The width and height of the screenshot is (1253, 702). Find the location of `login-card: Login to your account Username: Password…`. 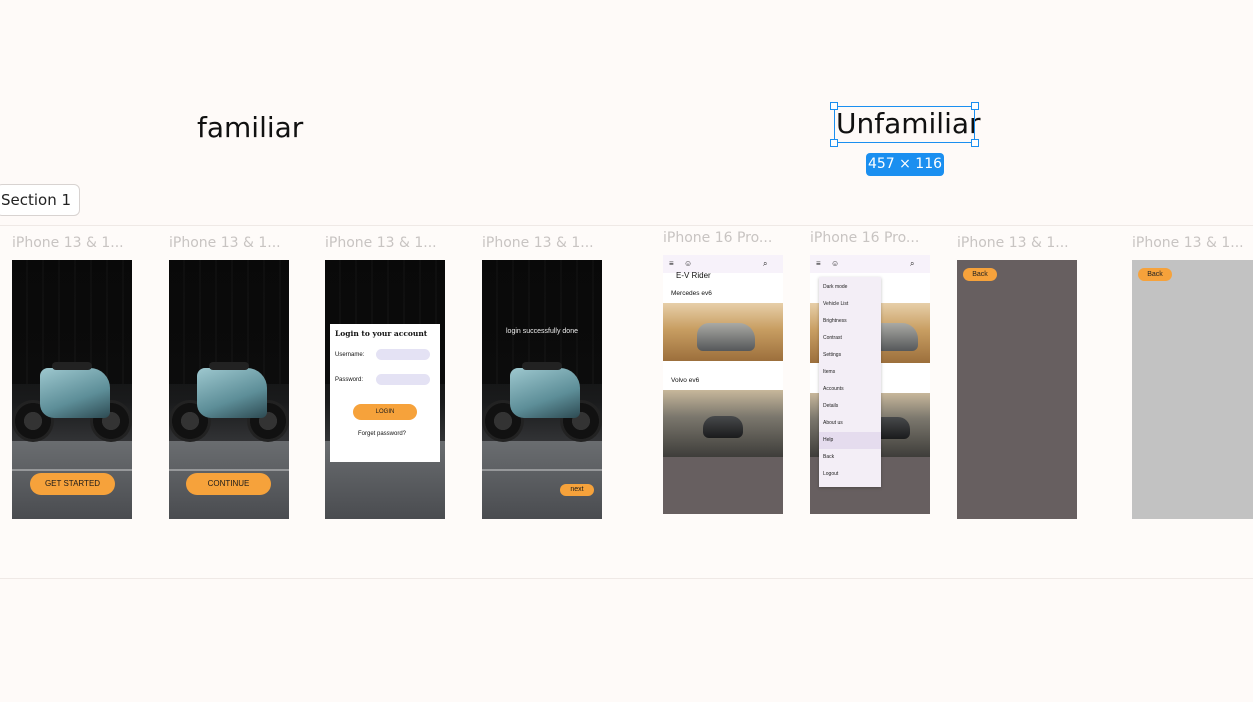

login-card: Login to your account Username: Password… is located at coordinates (385, 393).